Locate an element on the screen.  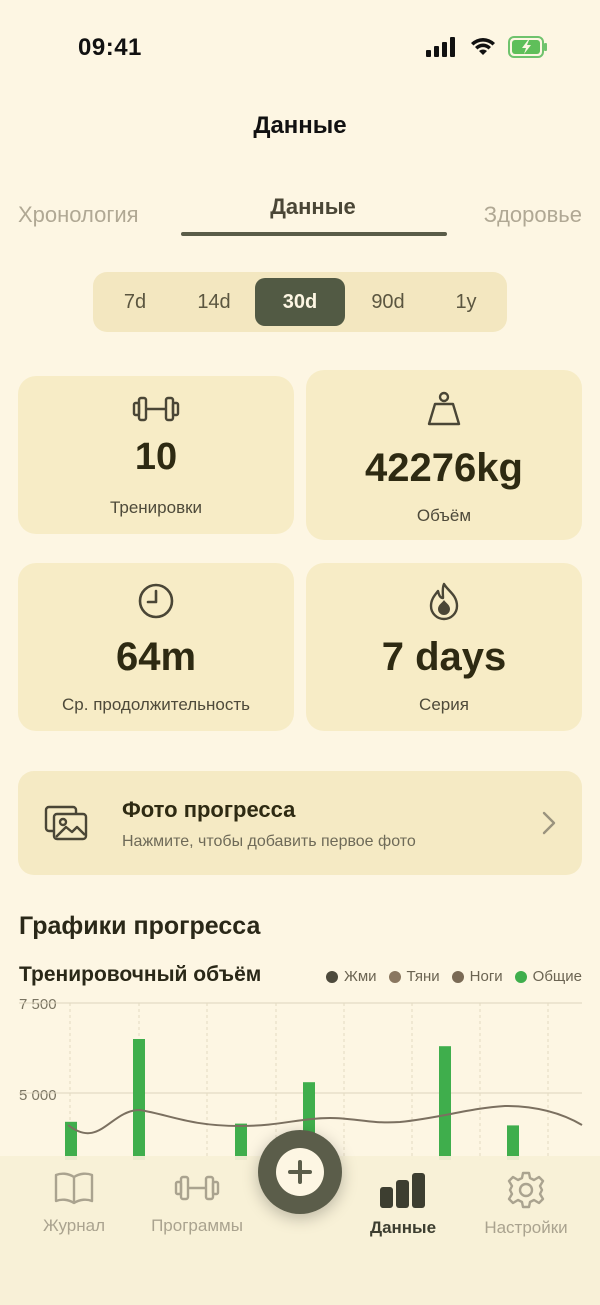
range-90d: 90d is located at coordinates (388, 302).